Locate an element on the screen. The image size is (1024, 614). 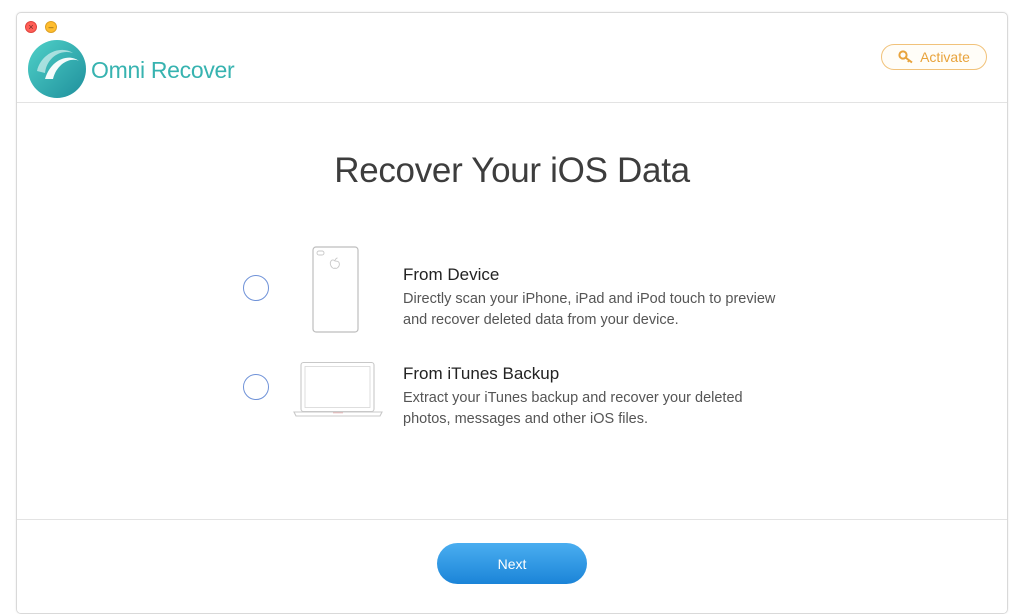
app-header: Omni Recover Activate is located at coordinates (512, 58).